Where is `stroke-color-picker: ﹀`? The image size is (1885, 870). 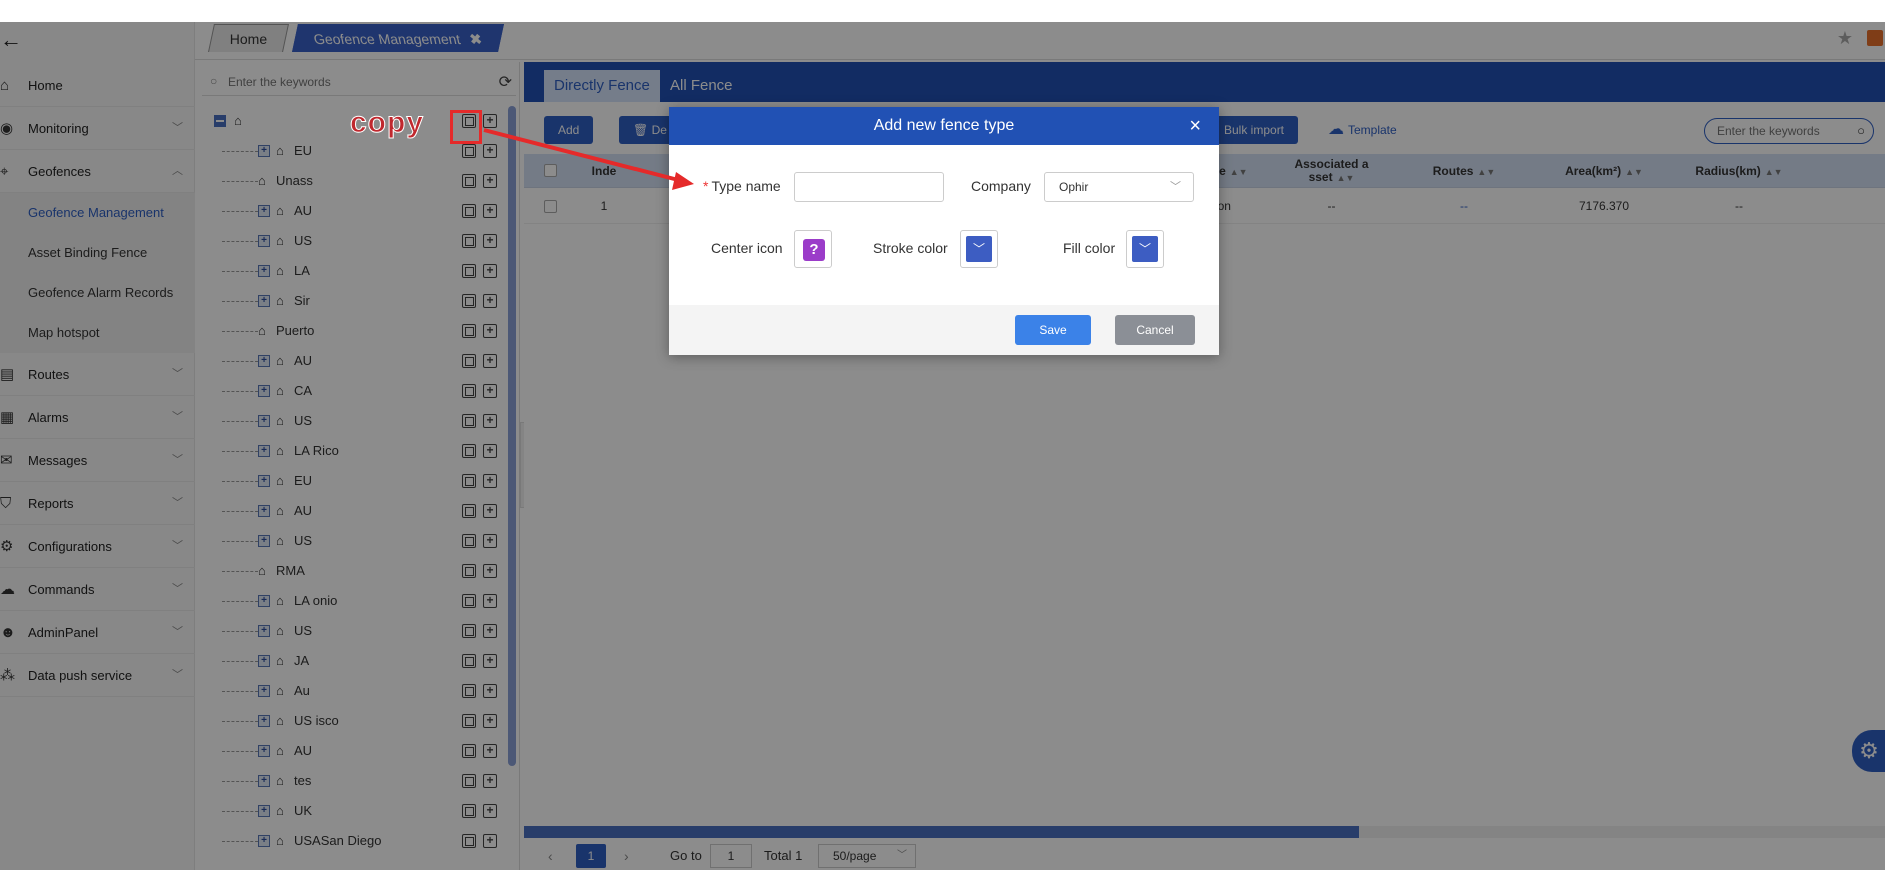 stroke-color-picker: ﹀ is located at coordinates (979, 249).